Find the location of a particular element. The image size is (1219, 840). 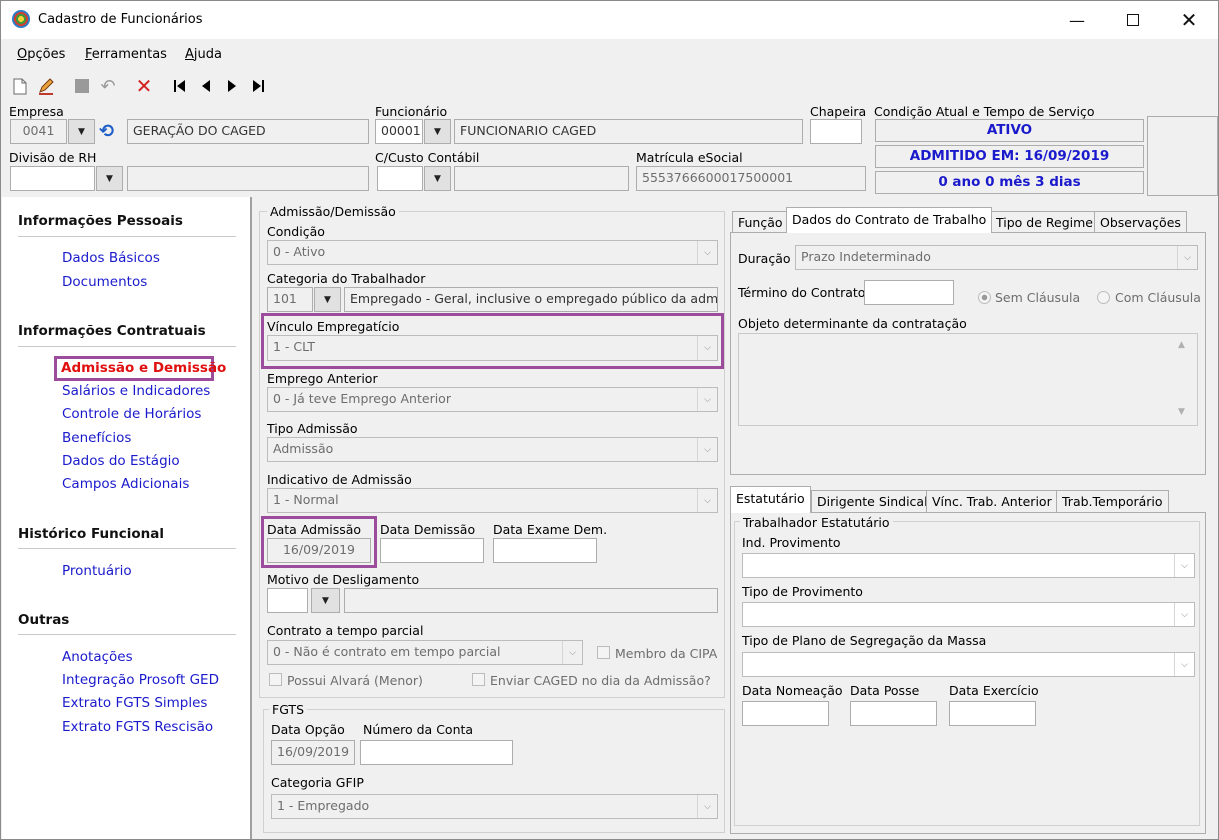

com-clausula-radio is located at coordinates (1103, 297).